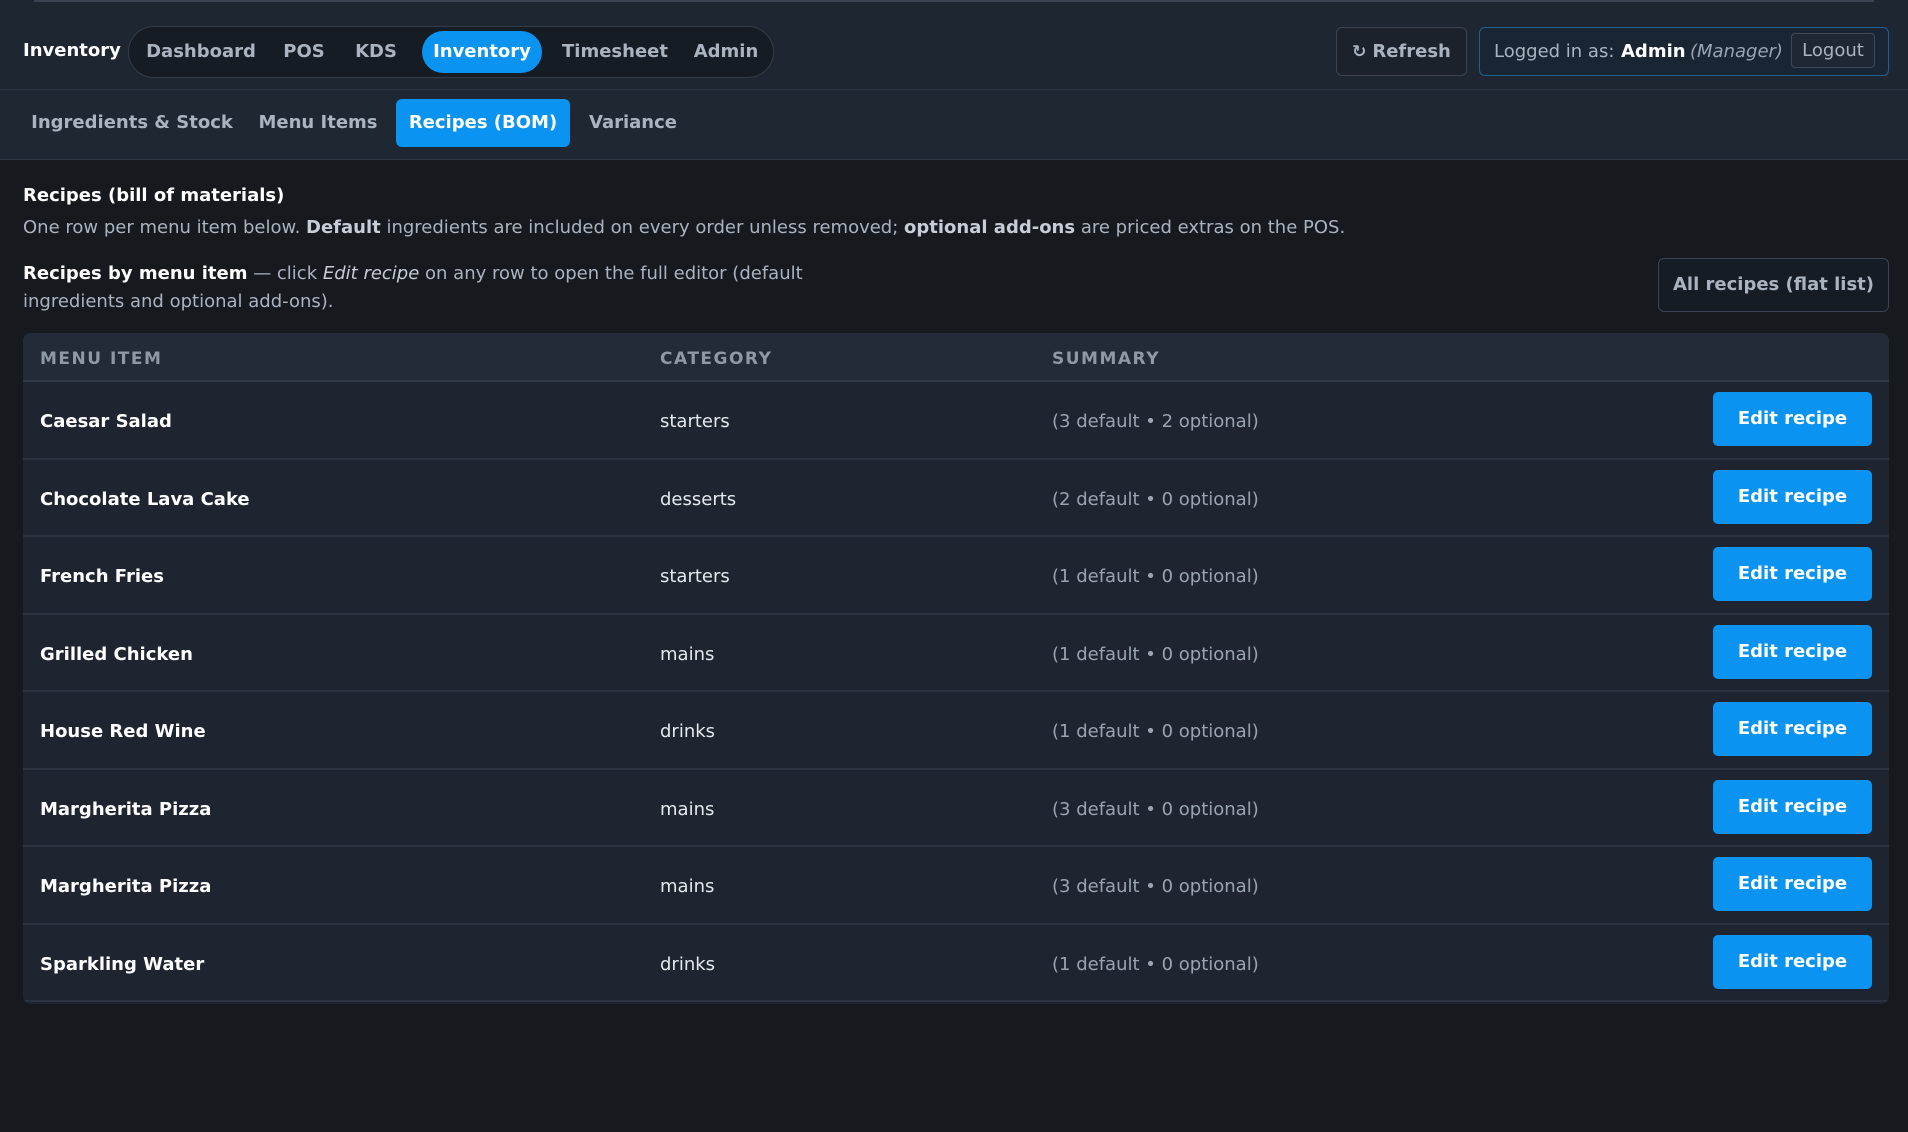 The image size is (1908, 1132). Describe the element at coordinates (1833, 50) in the screenshot. I see `logout-button: Logout` at that location.